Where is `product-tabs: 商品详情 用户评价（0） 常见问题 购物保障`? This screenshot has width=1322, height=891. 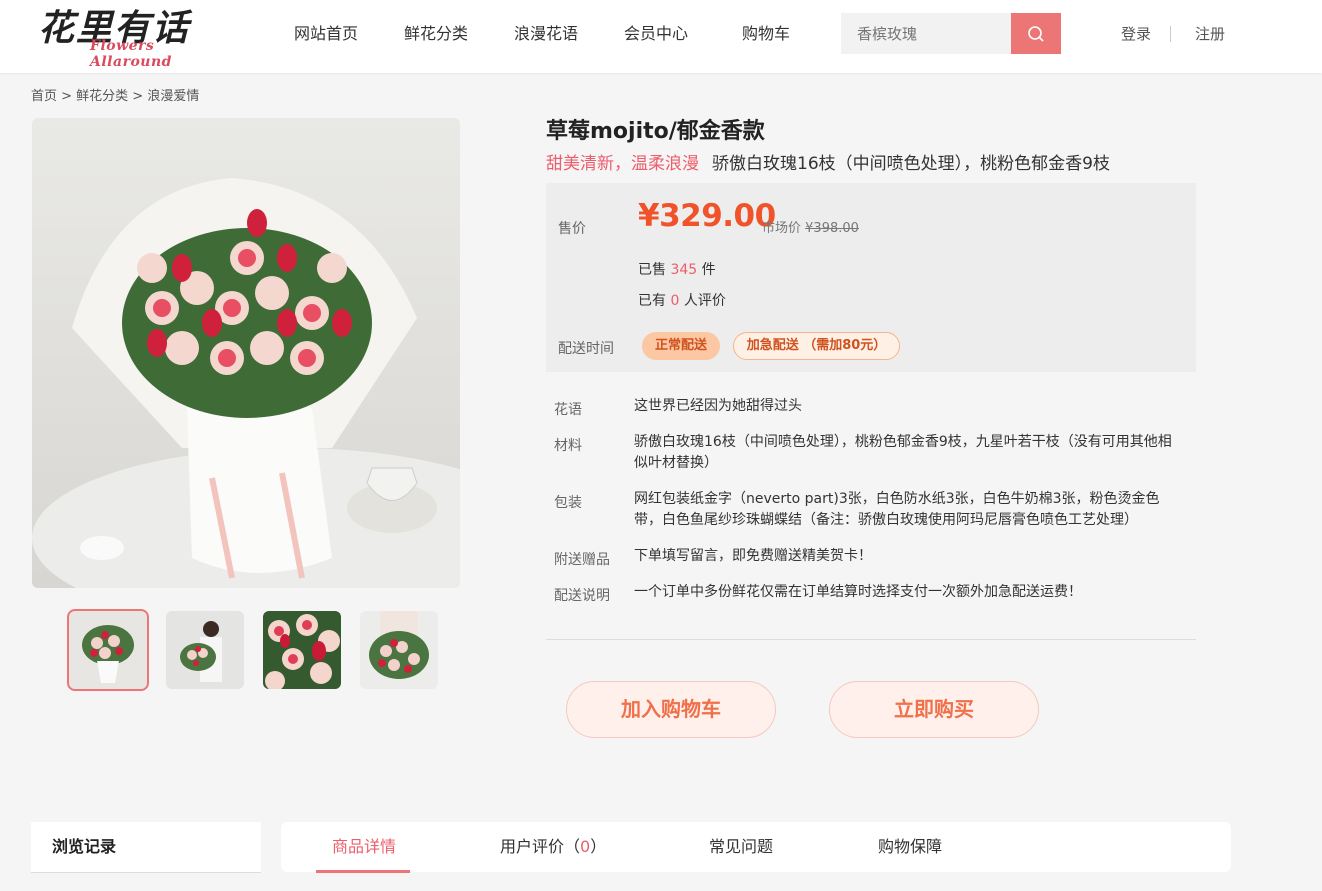 product-tabs: 商品详情 用户评价（0） 常见问题 购物保障 is located at coordinates (756, 847).